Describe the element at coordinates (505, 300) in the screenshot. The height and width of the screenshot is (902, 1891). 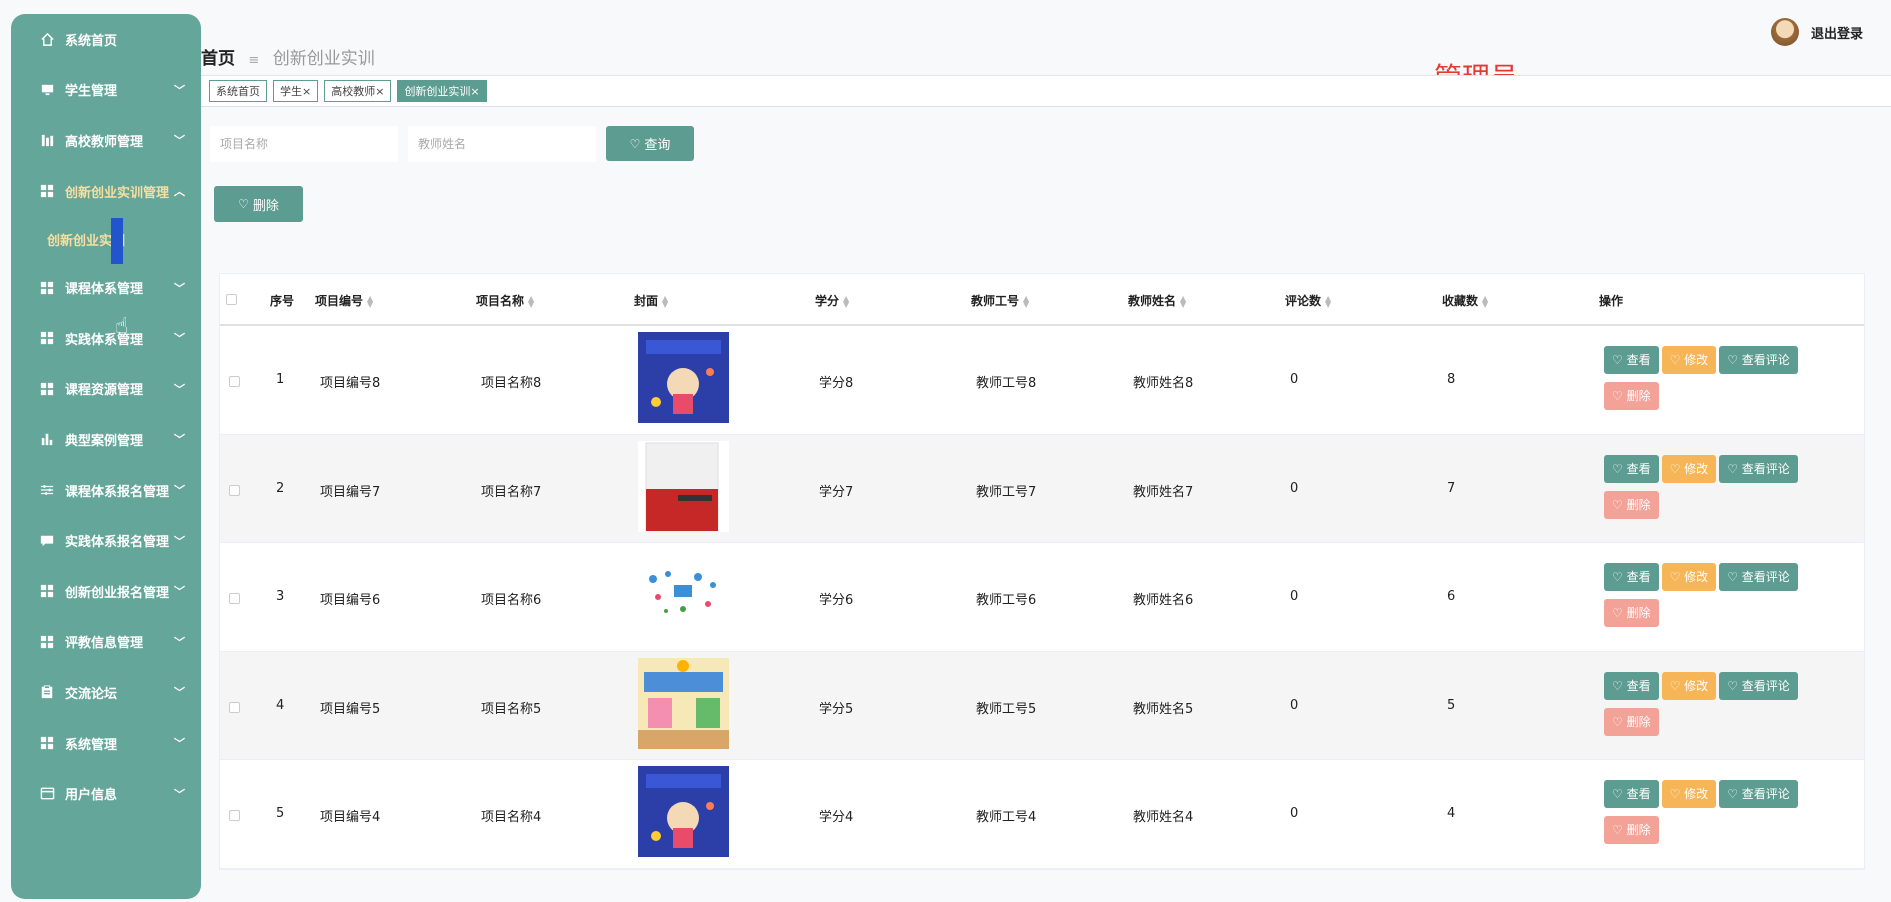
I see `column-header-name: 项目名称 ▲ ▼` at that location.